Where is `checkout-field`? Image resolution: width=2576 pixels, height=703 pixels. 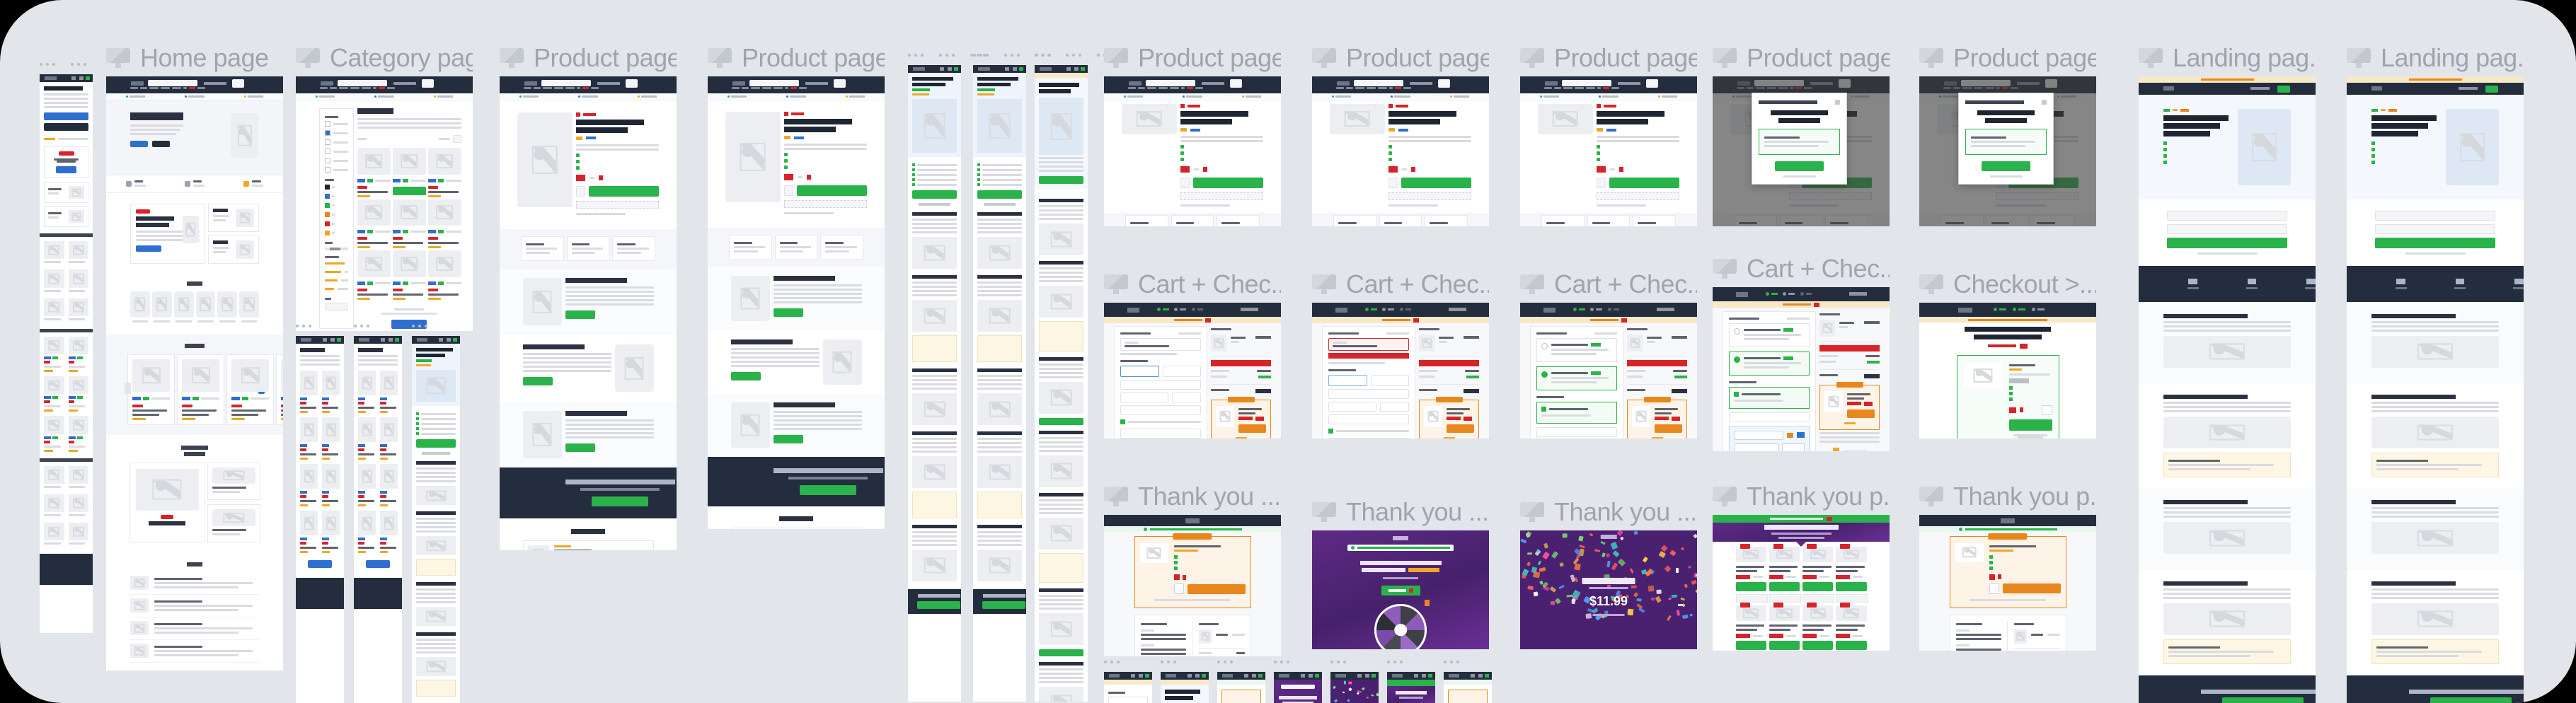 checkout-field is located at coordinates (1128, 700).